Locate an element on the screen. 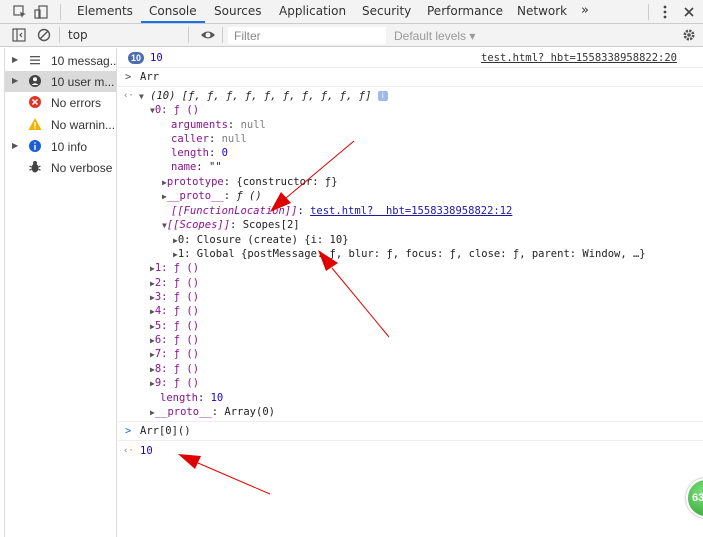 This screenshot has width=703, height=537. context-selector: top is located at coordinates (78, 35).